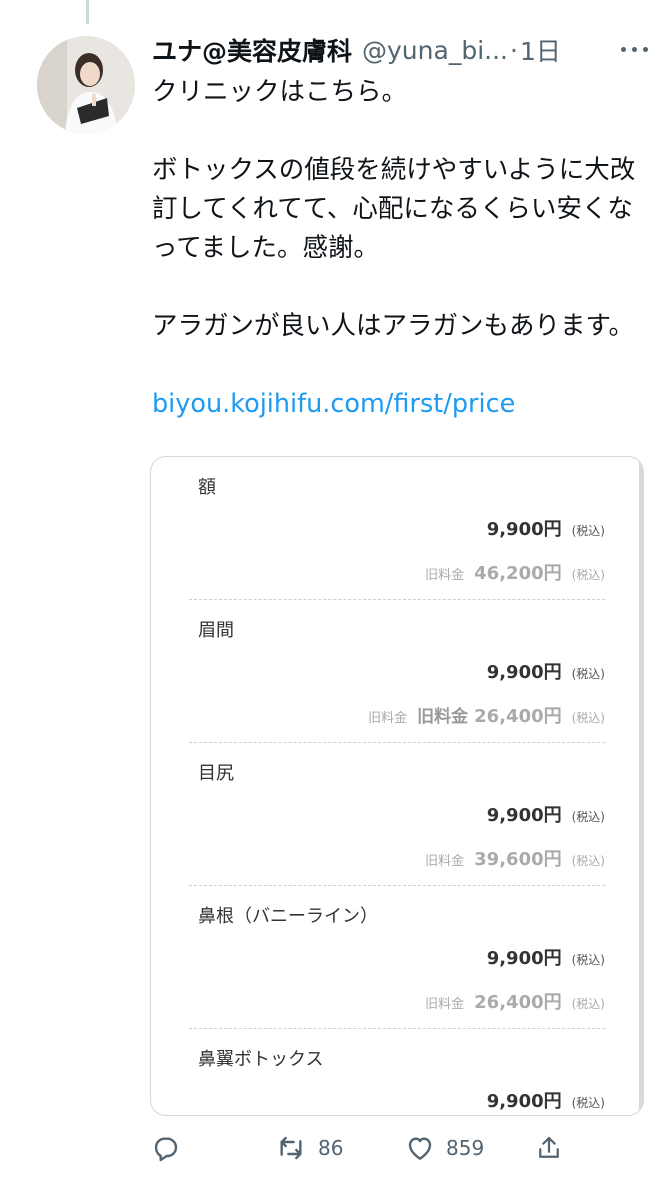 The width and height of the screenshot is (669, 1200). Describe the element at coordinates (420, 1148) in the screenshot. I see `heart-icon` at that location.